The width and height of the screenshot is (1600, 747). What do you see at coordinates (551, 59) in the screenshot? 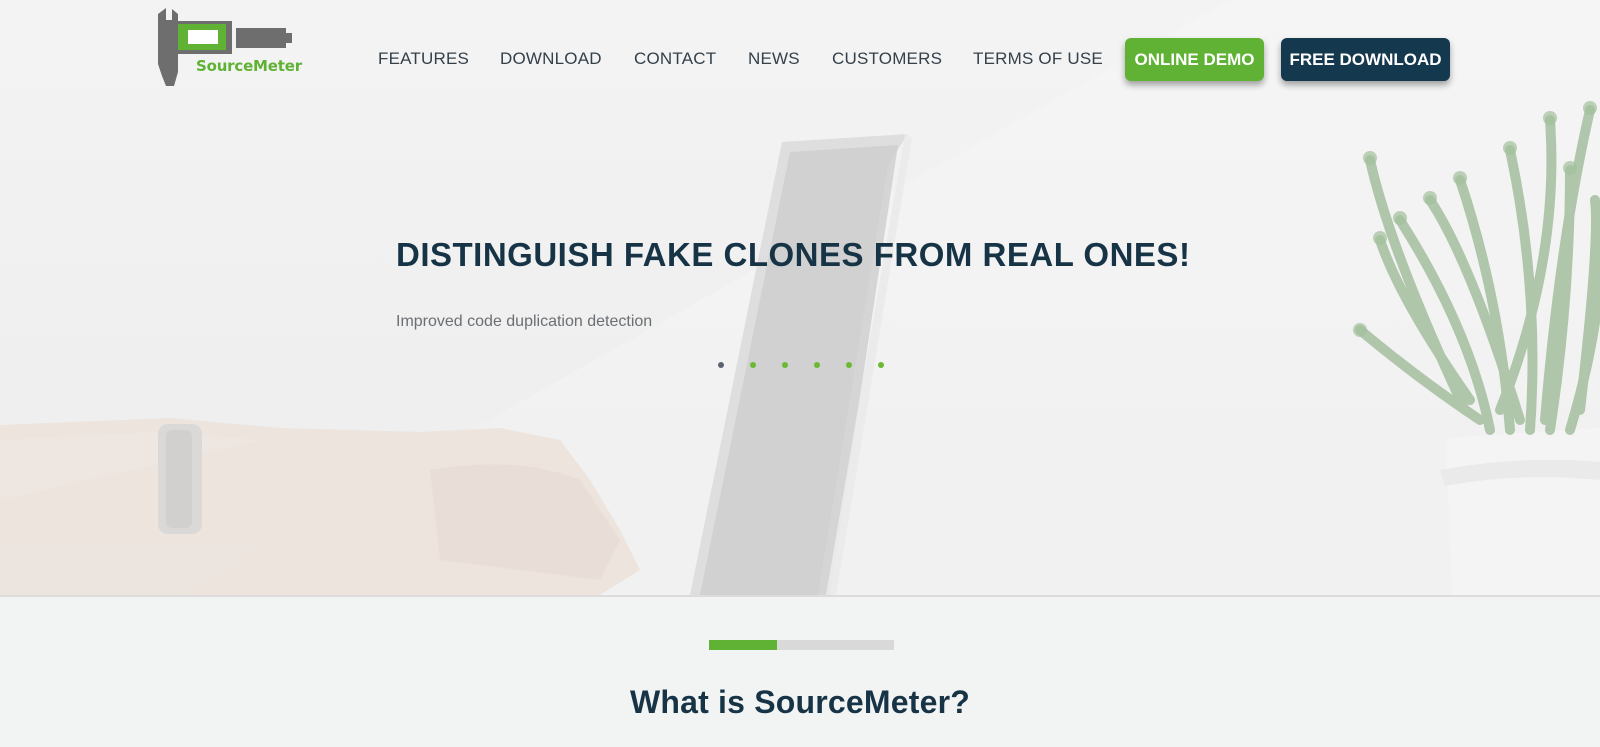
I see `nav-download: DOWNLOAD` at bounding box center [551, 59].